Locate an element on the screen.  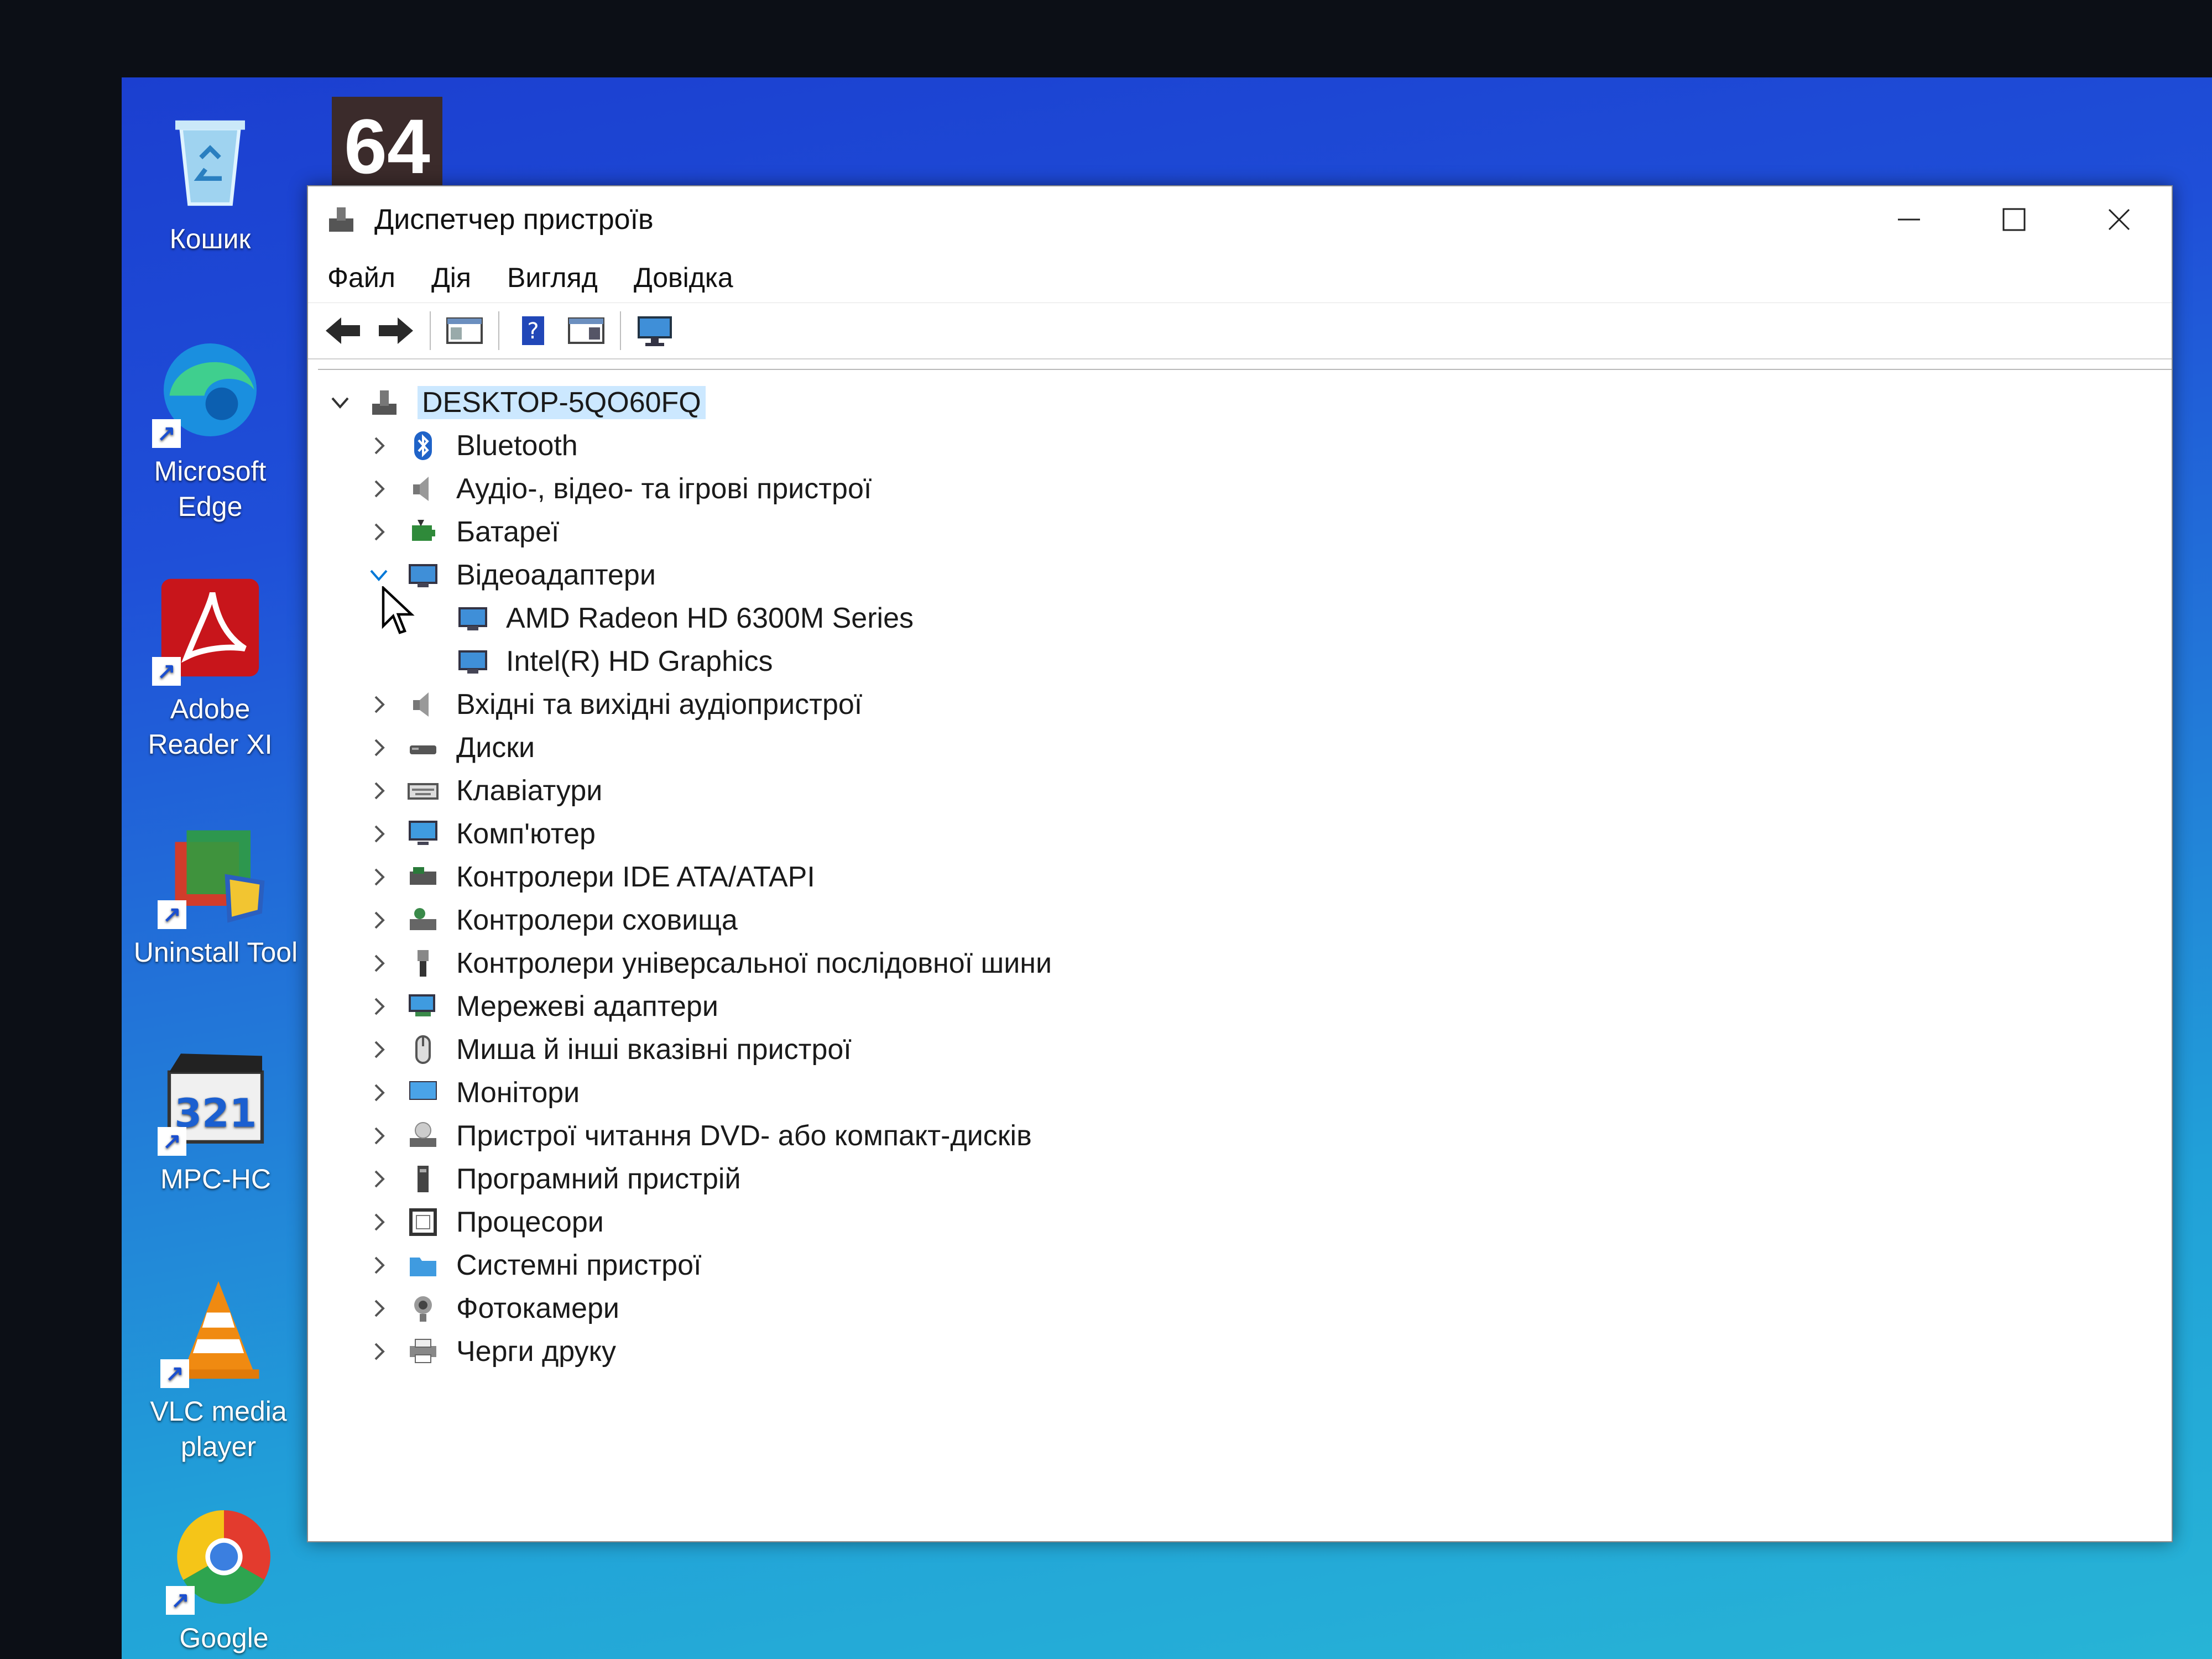
tree-category: Процесори is located at coordinates (688, 1223).